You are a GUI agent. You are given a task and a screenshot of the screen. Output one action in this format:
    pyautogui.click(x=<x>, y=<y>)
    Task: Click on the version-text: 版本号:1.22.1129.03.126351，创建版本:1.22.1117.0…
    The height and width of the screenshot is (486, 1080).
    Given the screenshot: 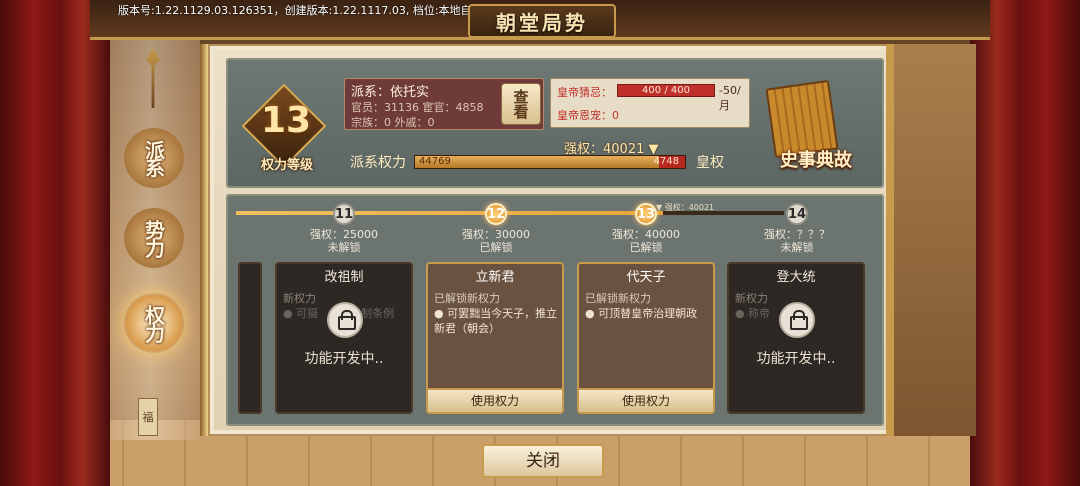 What is the action you would take?
    pyautogui.click(x=306, y=10)
    